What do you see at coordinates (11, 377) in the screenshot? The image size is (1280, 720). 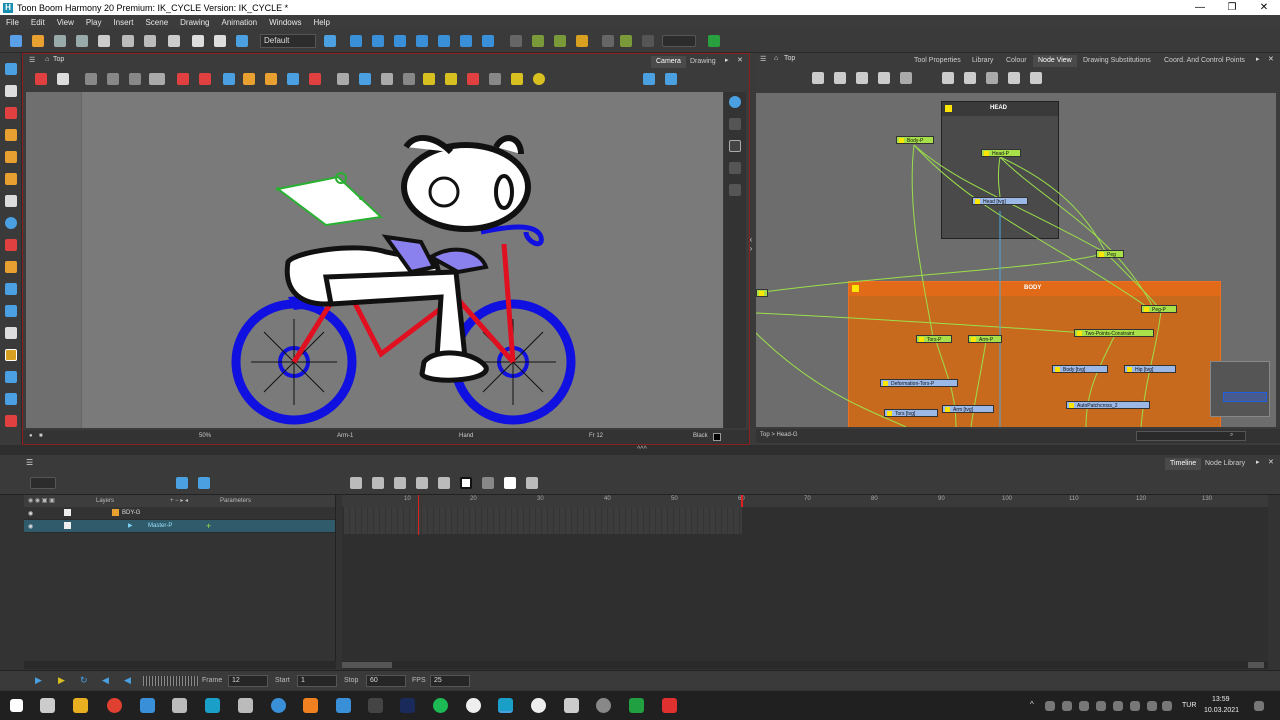 I see `transform-tool-icon` at bounding box center [11, 377].